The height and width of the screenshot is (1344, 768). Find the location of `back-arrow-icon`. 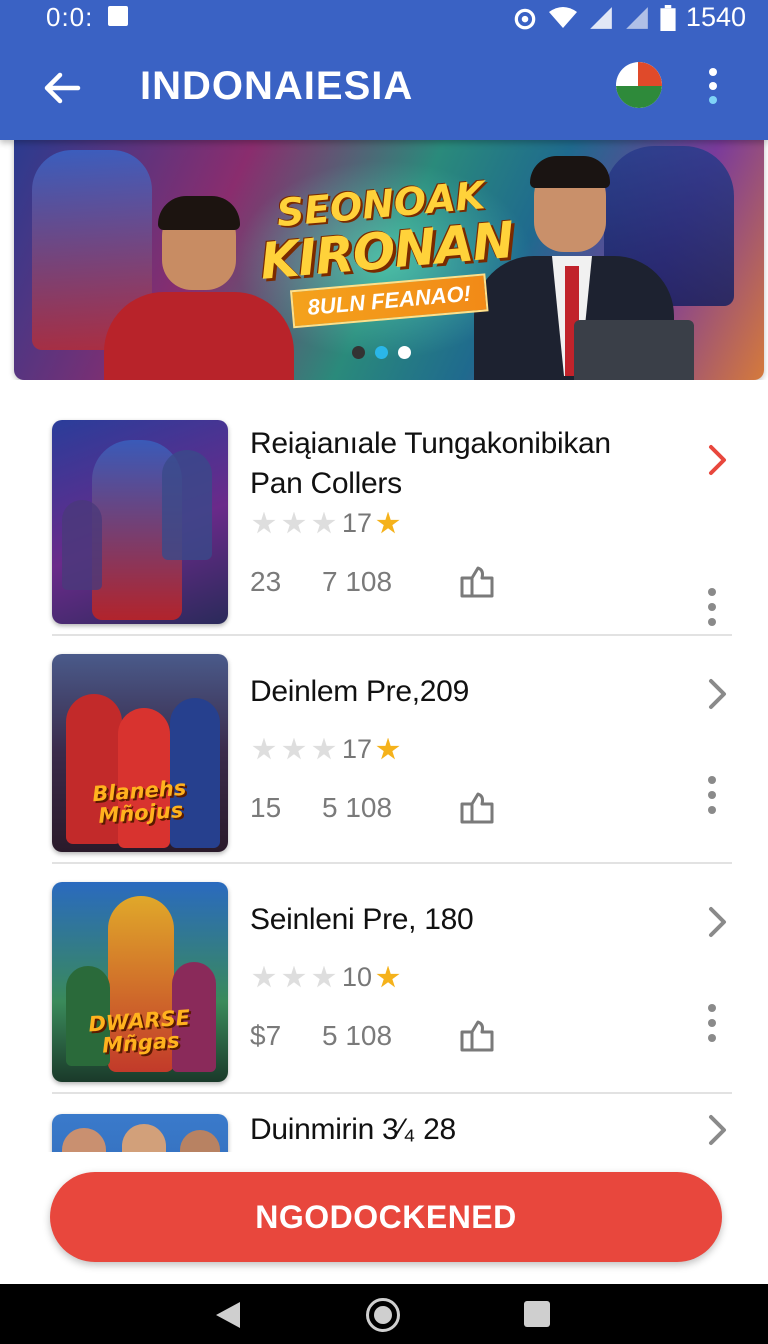

back-arrow-icon is located at coordinates (62, 88).